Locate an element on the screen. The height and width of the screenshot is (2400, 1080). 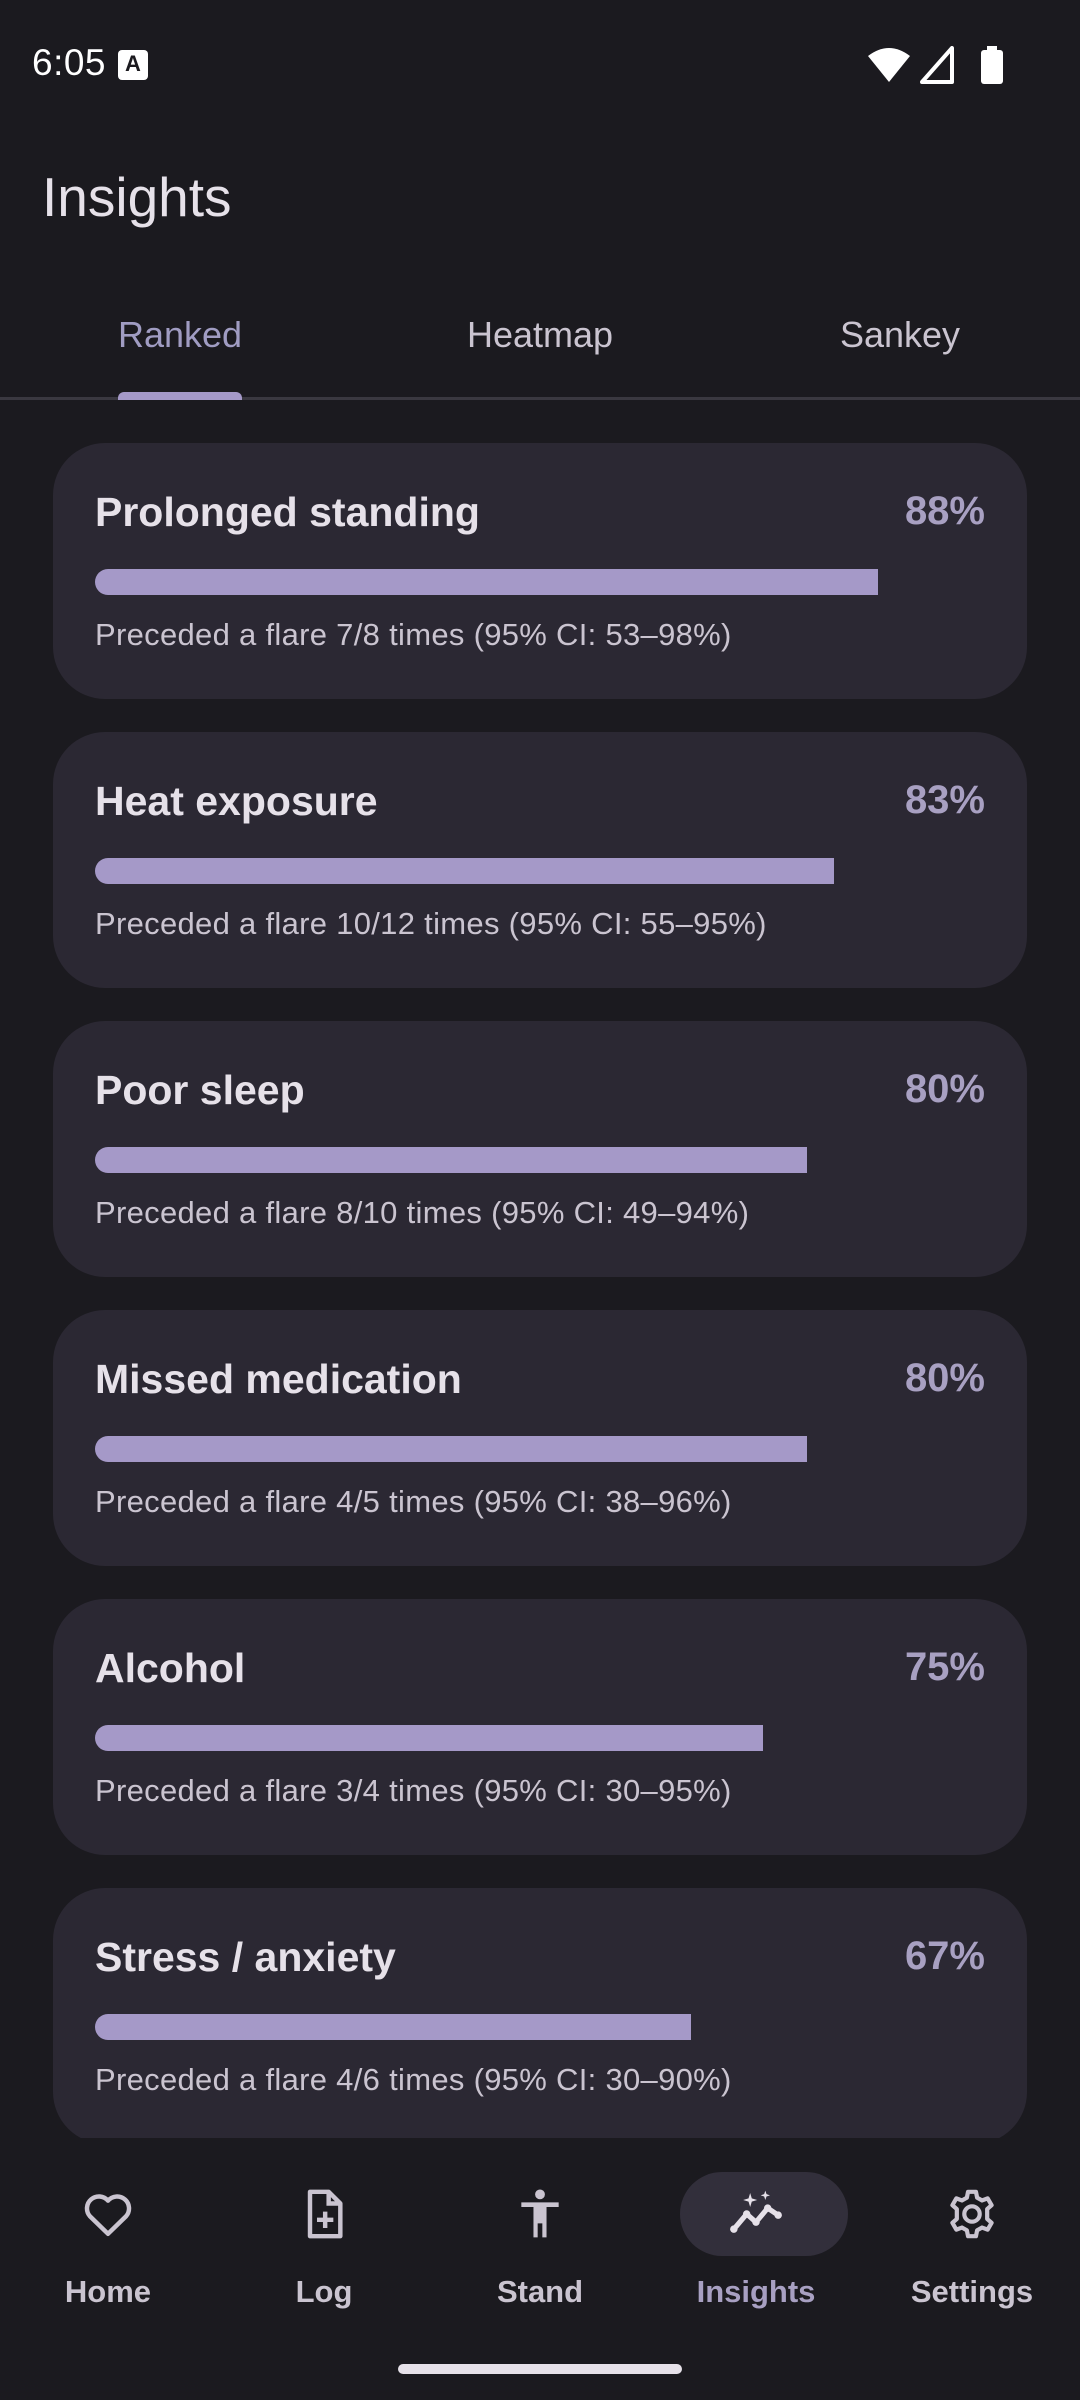
person-standing-icon is located at coordinates (540, 2213).